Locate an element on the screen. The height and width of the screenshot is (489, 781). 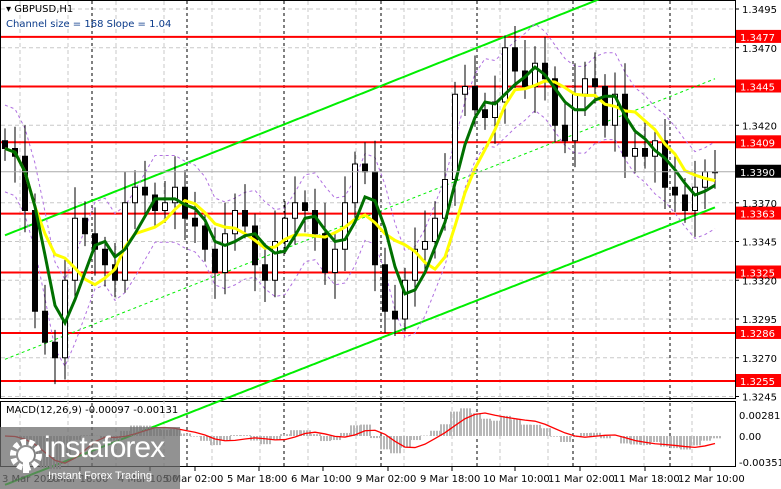
macd-tick-label: 0.00 is located at coordinates (750, 437).